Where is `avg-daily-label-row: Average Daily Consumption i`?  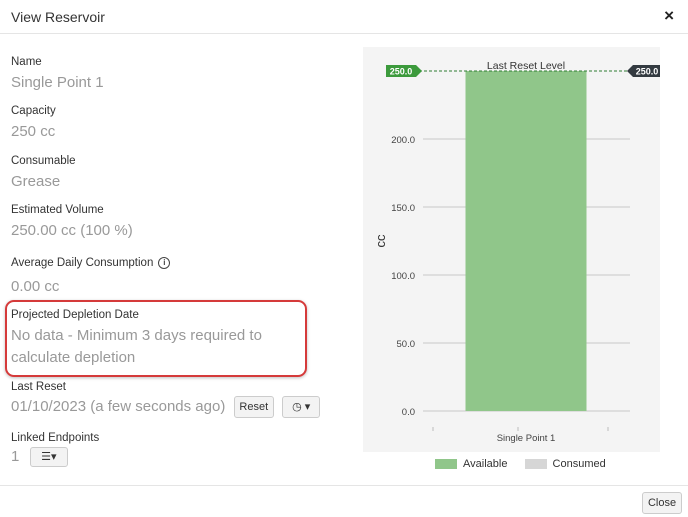 avg-daily-label-row: Average Daily Consumption i is located at coordinates (91, 263).